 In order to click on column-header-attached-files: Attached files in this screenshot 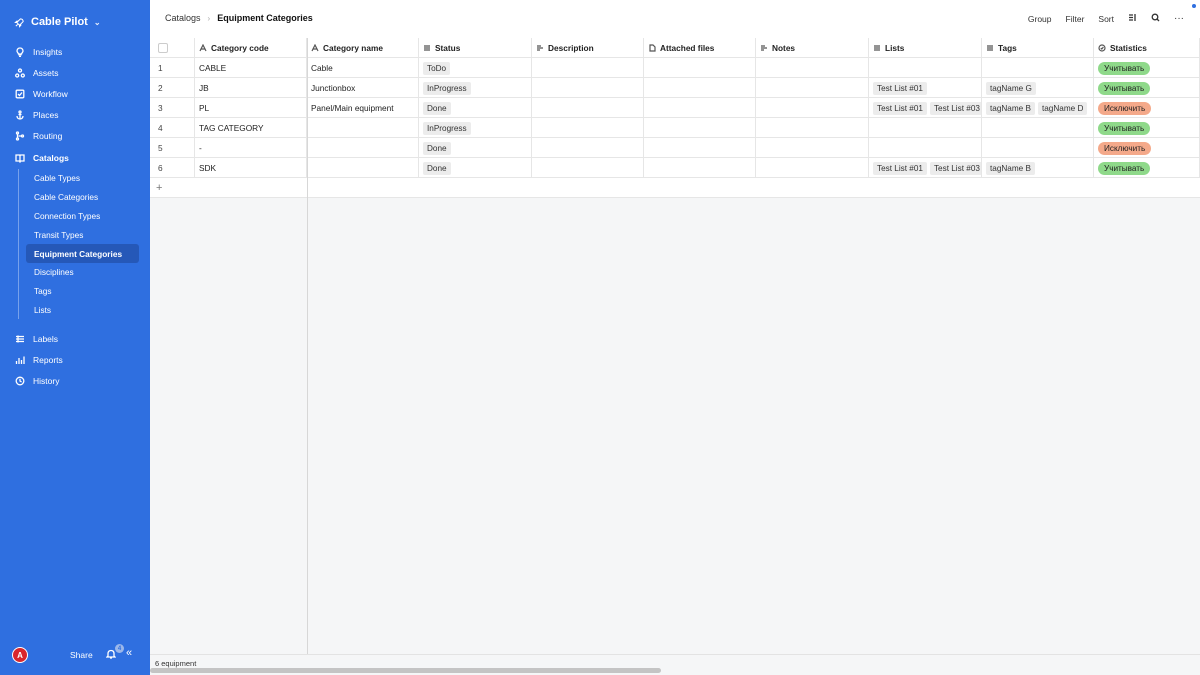, I will do `click(700, 48)`.